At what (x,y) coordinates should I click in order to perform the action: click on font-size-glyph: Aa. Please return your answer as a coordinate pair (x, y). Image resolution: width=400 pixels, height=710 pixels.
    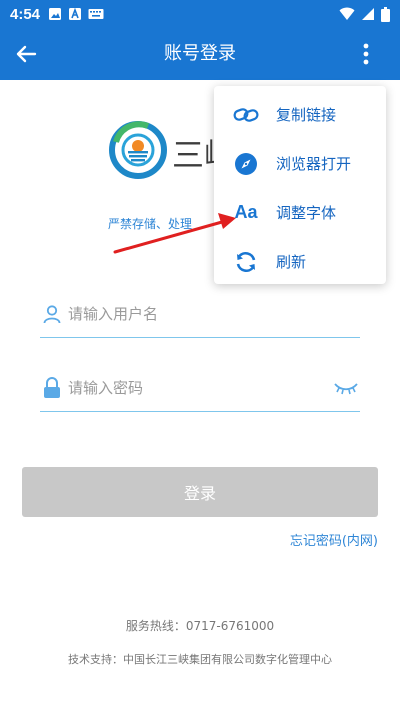
    Looking at the image, I should click on (246, 212).